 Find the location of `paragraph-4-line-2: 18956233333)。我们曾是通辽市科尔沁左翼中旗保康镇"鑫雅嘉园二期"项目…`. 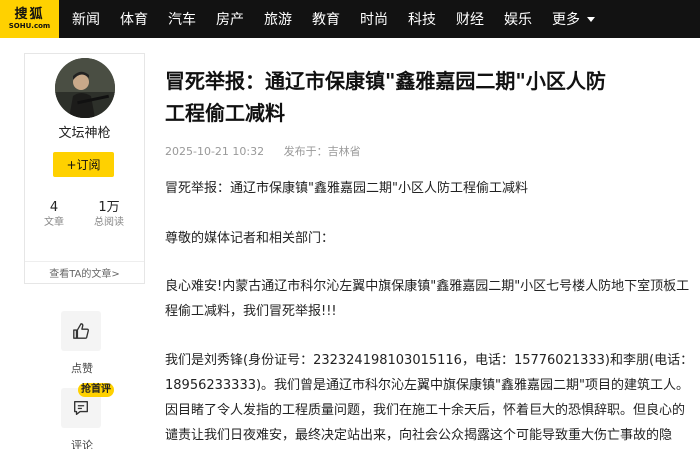

paragraph-4-line-2: 18956233333)。我们曾是通辽市科尔沁左翼中旗保康镇"鑫雅嘉园二期"项目… is located at coordinates (427, 385).